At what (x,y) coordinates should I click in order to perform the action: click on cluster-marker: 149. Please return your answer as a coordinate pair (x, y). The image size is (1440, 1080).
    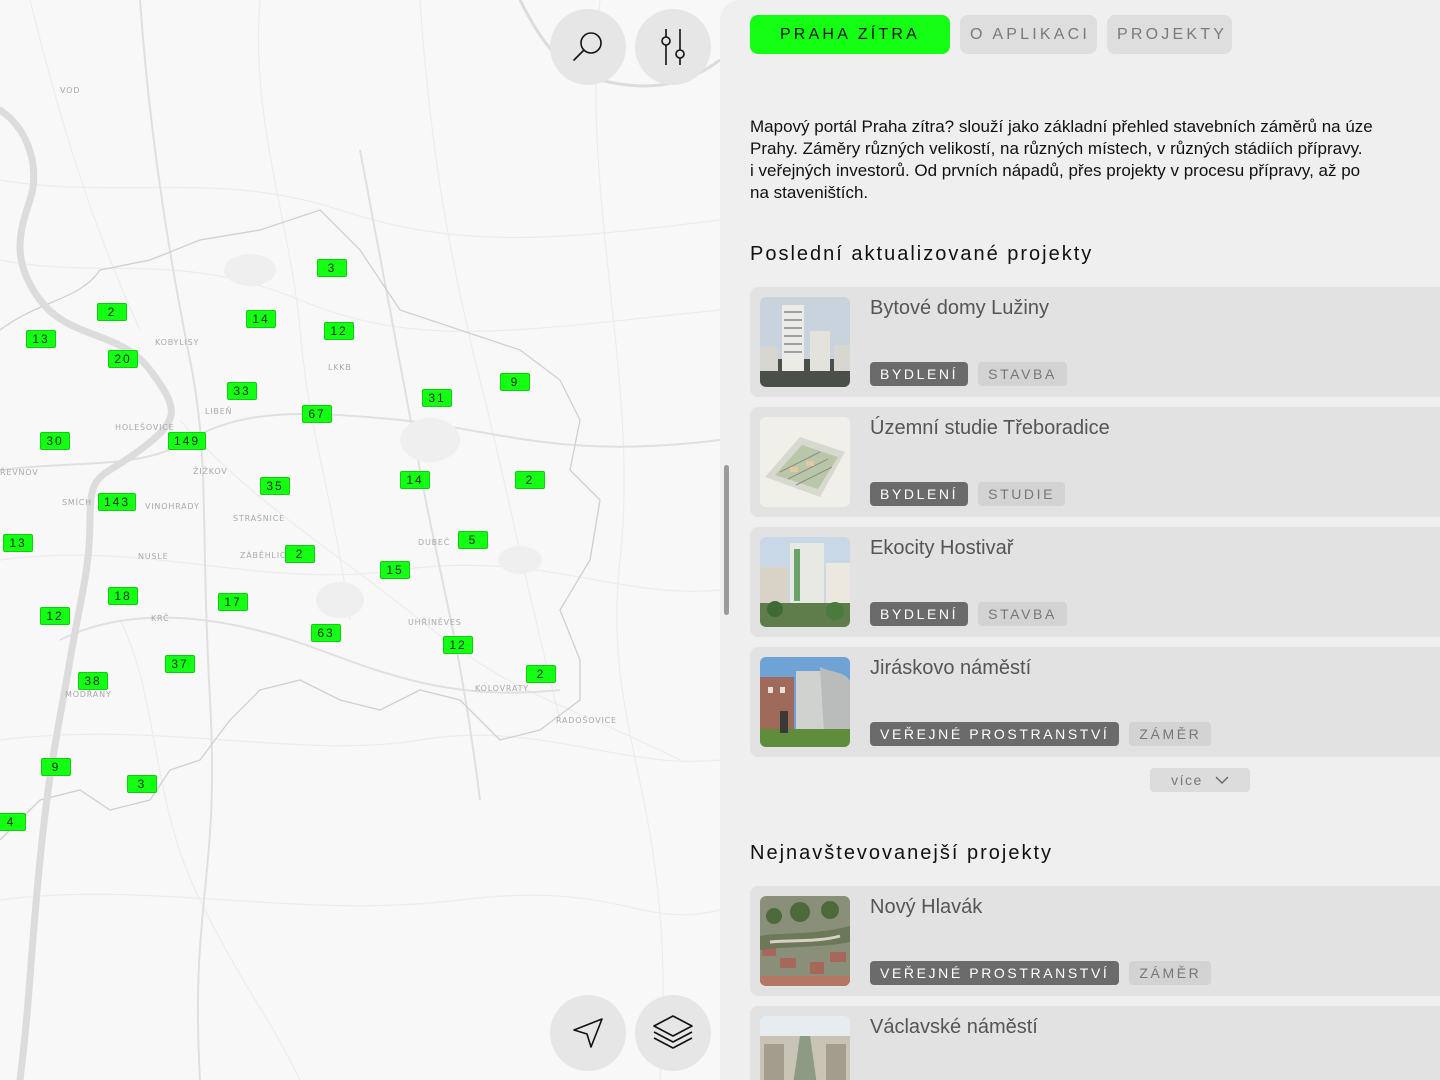
    Looking at the image, I should click on (187, 441).